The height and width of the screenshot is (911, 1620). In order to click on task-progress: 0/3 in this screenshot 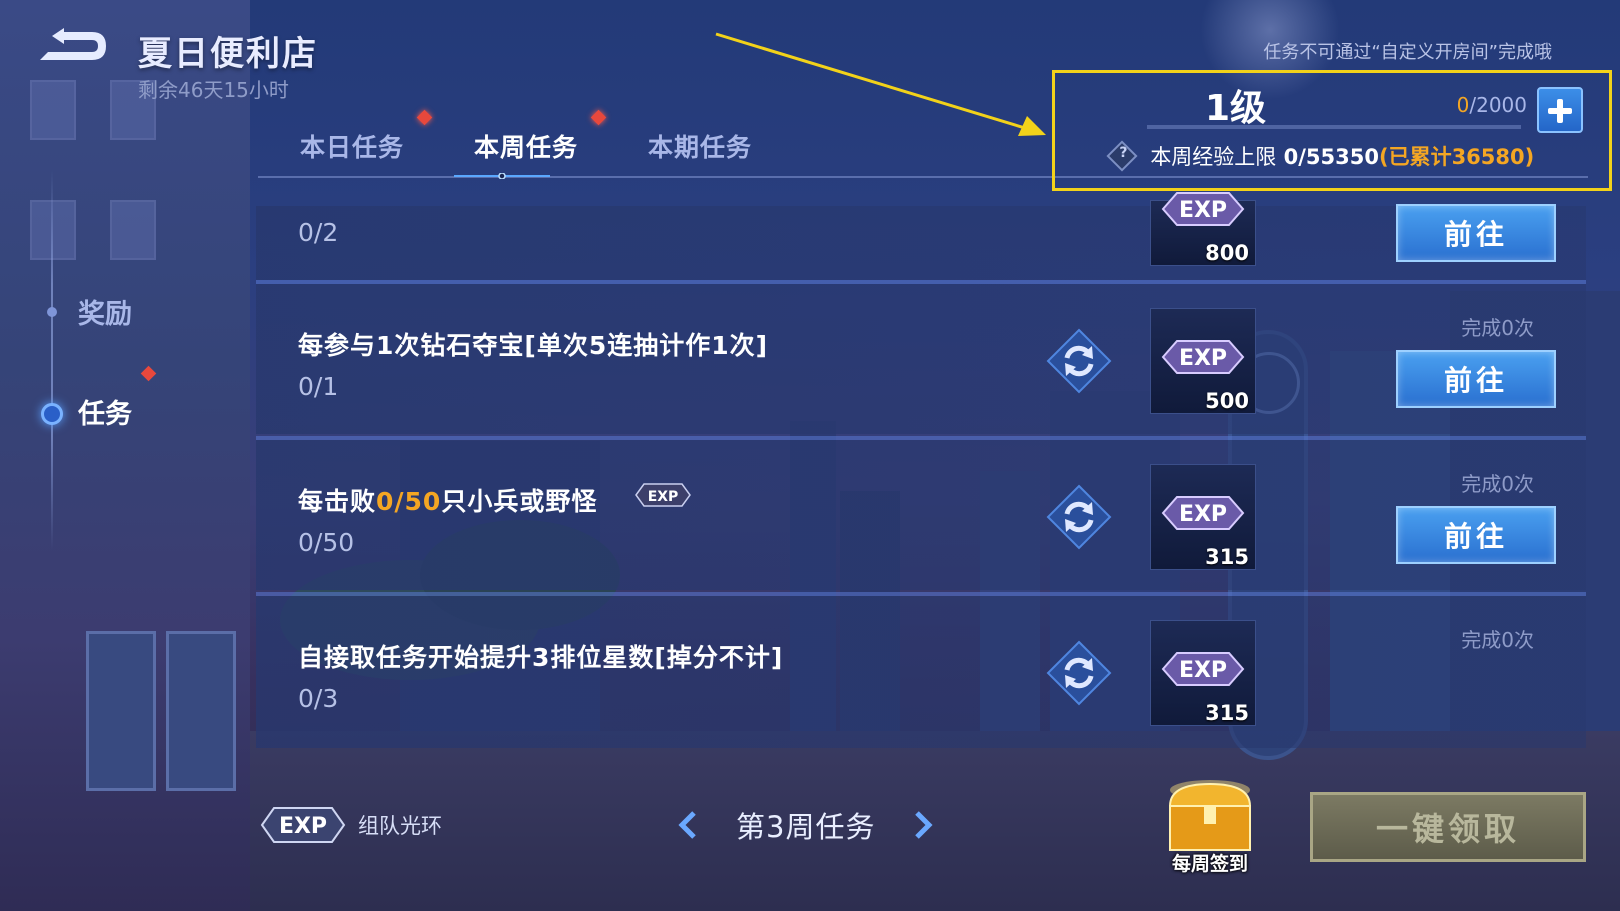, I will do `click(318, 698)`.